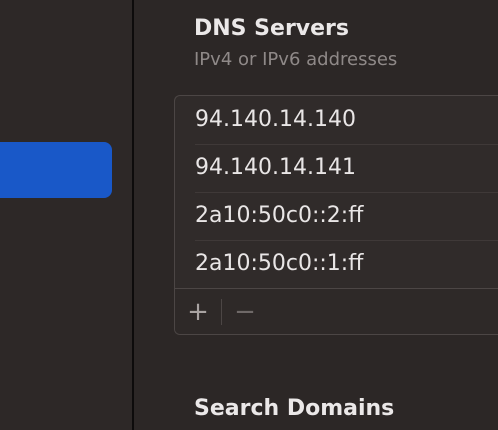 The width and height of the screenshot is (498, 430). What do you see at coordinates (56, 170) in the screenshot?
I see `sidebar-selected-item` at bounding box center [56, 170].